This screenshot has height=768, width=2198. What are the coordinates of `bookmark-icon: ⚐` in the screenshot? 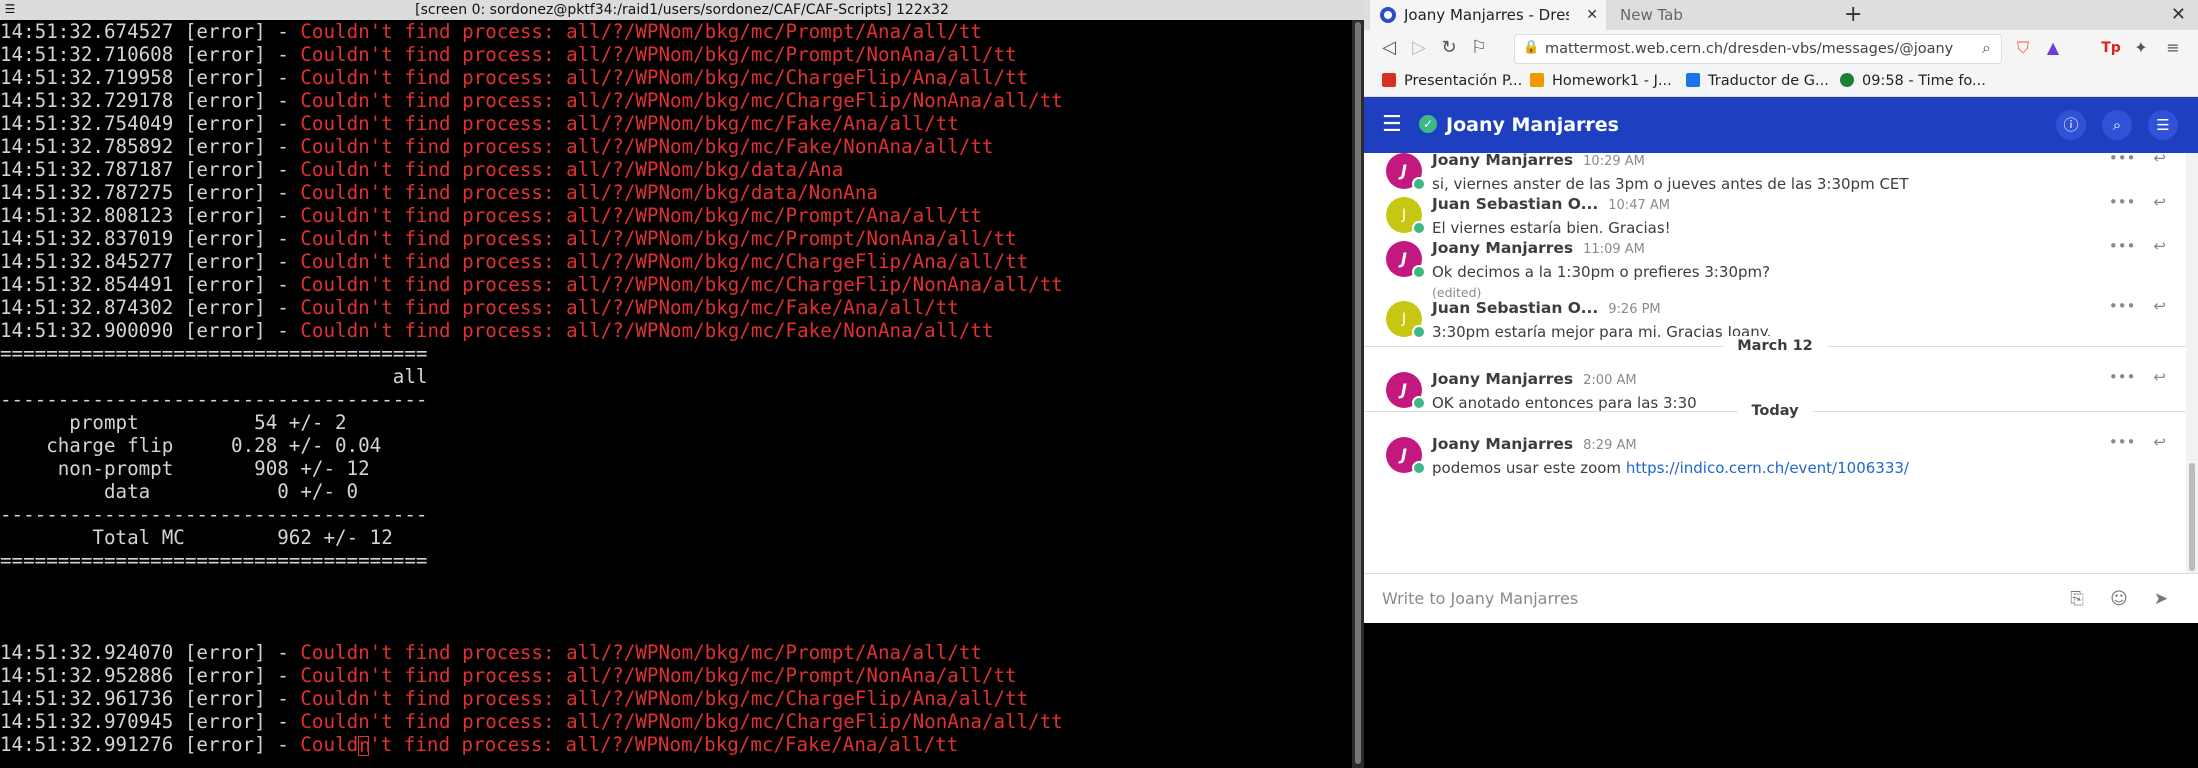 It's located at (1479, 48).